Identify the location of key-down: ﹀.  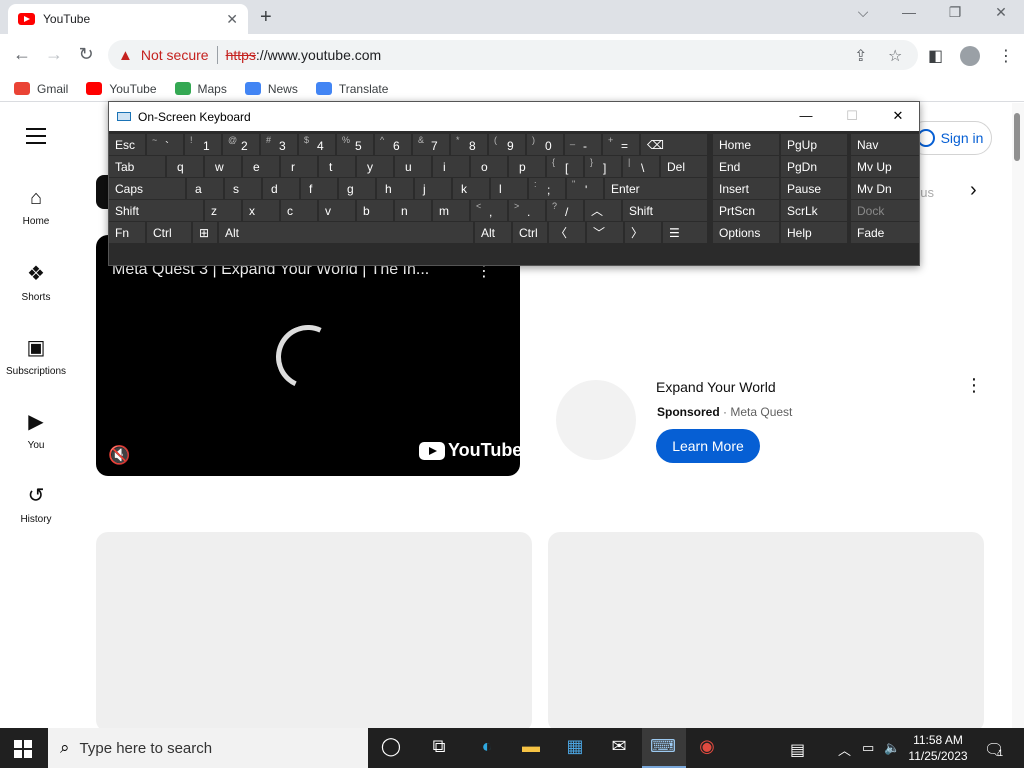
(605, 232).